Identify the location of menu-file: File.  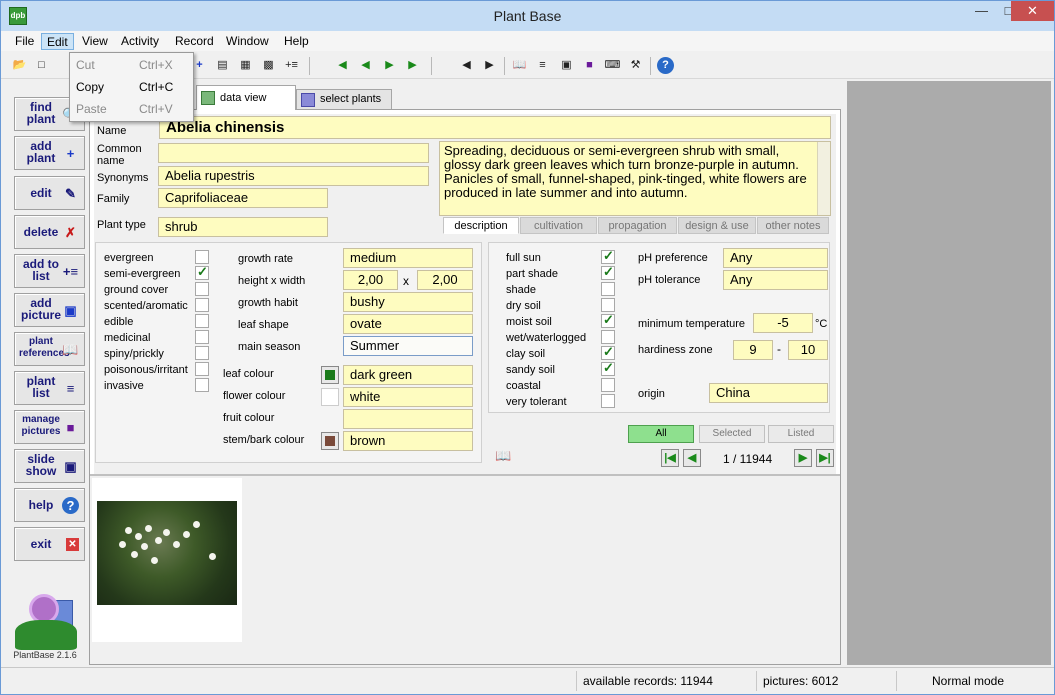
(24, 41).